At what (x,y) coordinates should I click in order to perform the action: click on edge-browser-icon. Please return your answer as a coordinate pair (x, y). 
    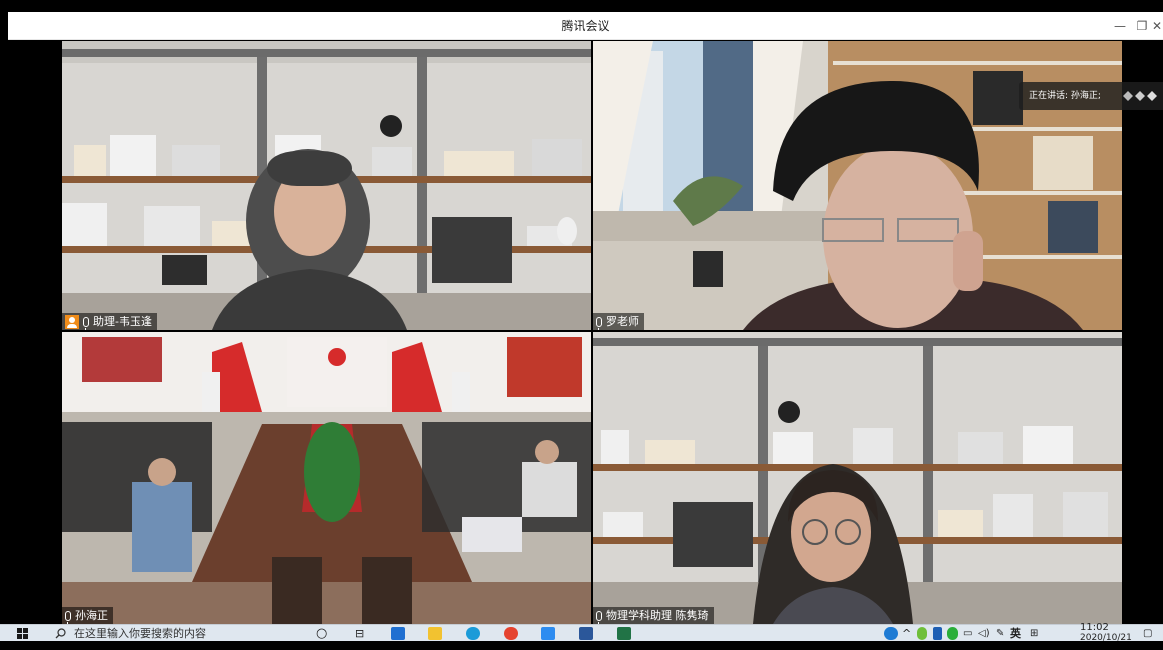
    Looking at the image, I should click on (473, 633).